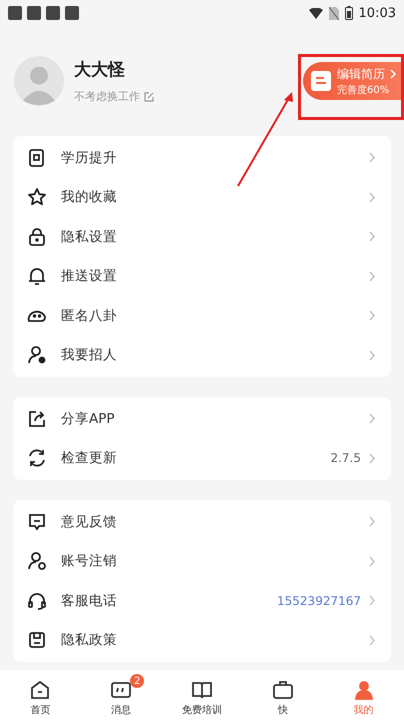 Image resolution: width=404 pixels, height=720 pixels. What do you see at coordinates (202, 458) in the screenshot?
I see `menu-item: 检查更新 2.7.5` at bounding box center [202, 458].